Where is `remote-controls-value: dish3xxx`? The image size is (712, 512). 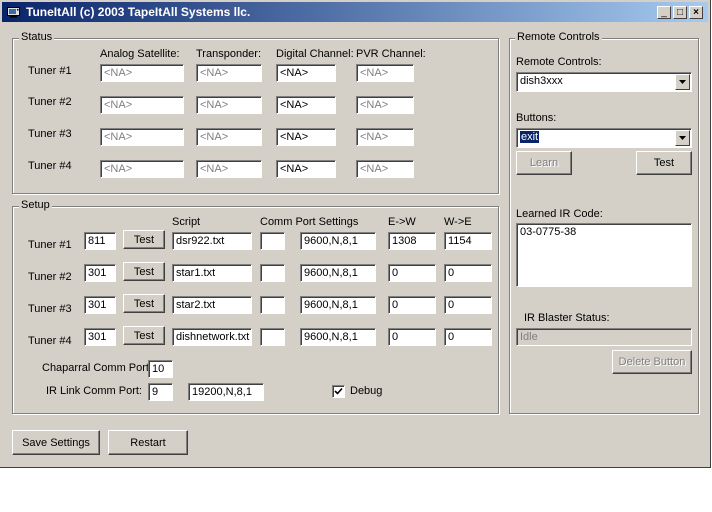 remote-controls-value: dish3xxx is located at coordinates (541, 81).